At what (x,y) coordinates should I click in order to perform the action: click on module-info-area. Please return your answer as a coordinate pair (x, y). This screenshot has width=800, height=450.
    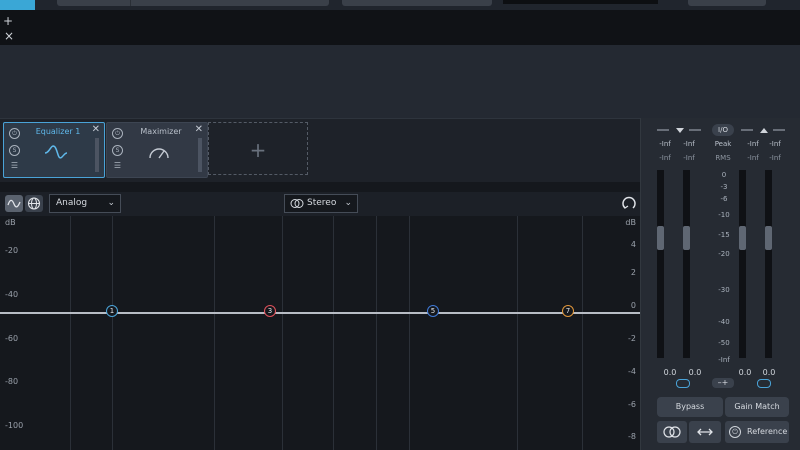
    Looking at the image, I should click on (320, 81).